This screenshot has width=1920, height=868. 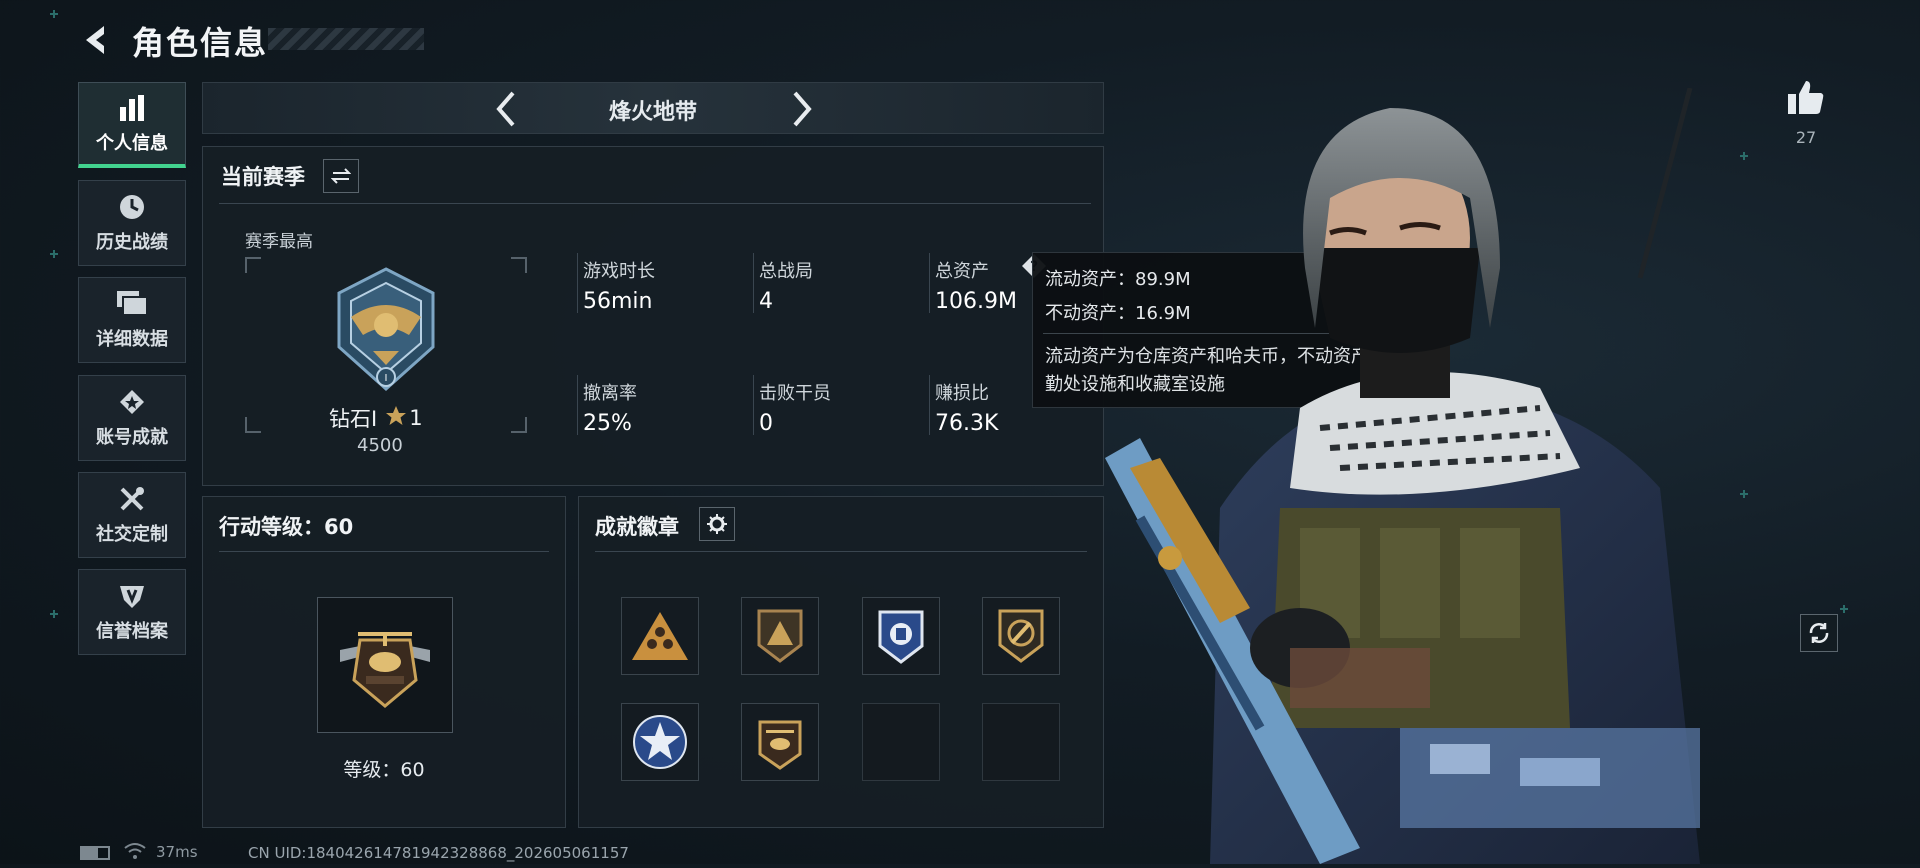 What do you see at coordinates (132, 108) in the screenshot?
I see `bar-chart-icon` at bounding box center [132, 108].